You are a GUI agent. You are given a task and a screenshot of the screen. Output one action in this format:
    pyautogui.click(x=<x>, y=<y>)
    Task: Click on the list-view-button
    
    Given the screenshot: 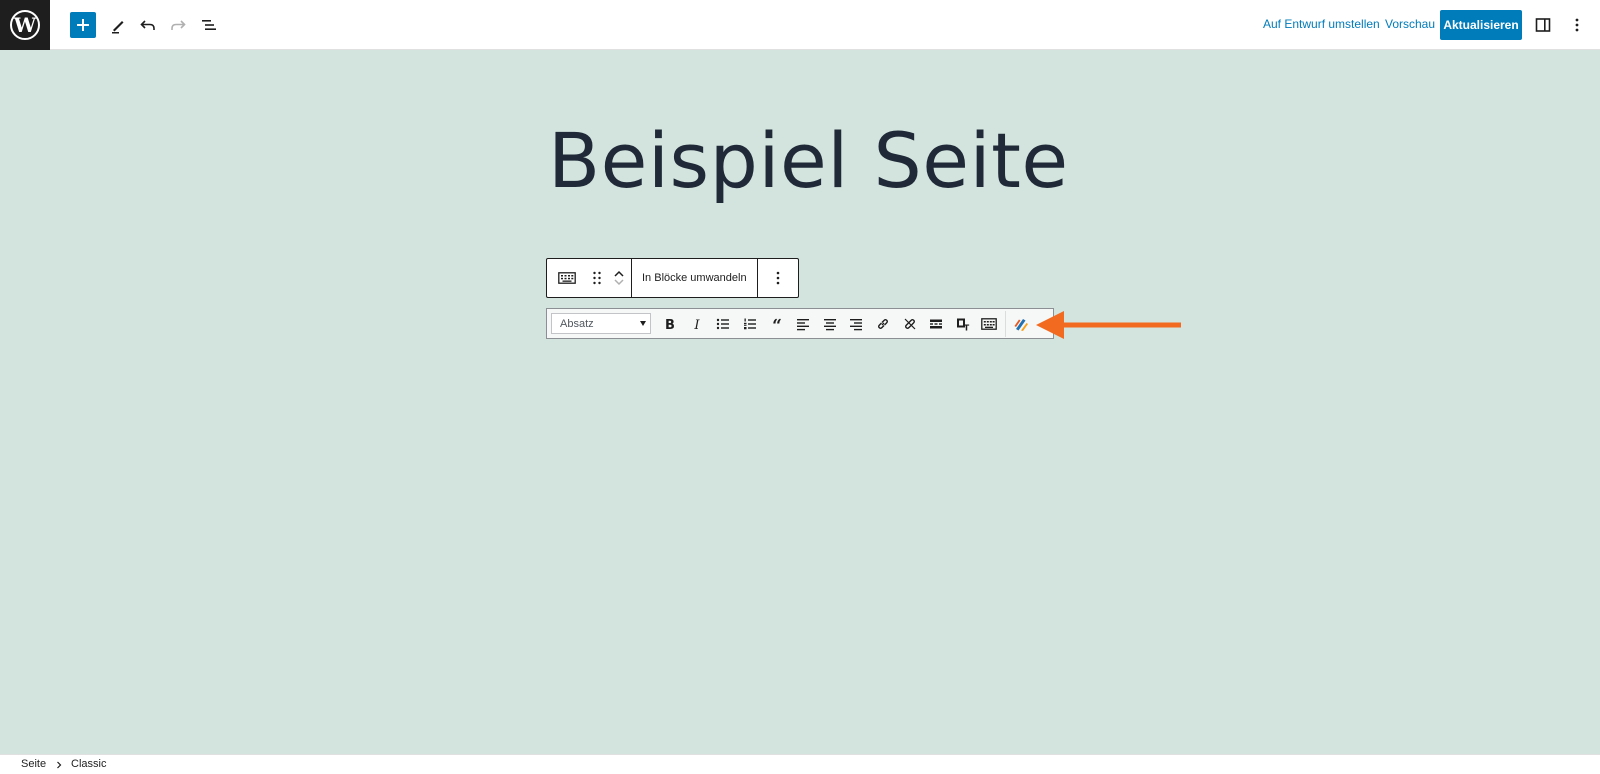 What is the action you would take?
    pyautogui.click(x=209, y=25)
    